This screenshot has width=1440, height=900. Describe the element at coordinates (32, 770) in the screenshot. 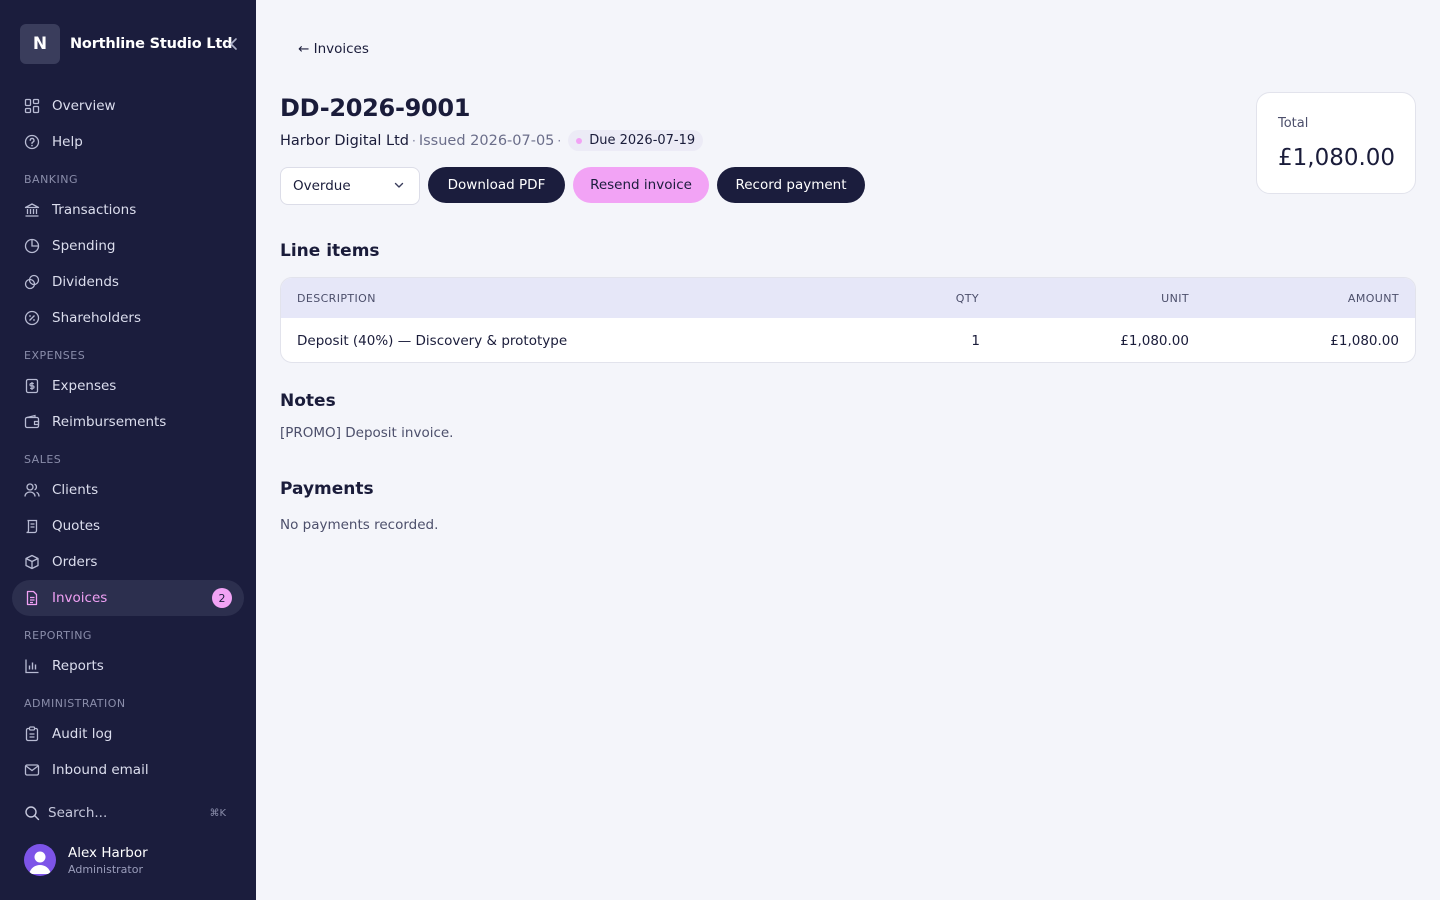

I see `mail-icon` at that location.